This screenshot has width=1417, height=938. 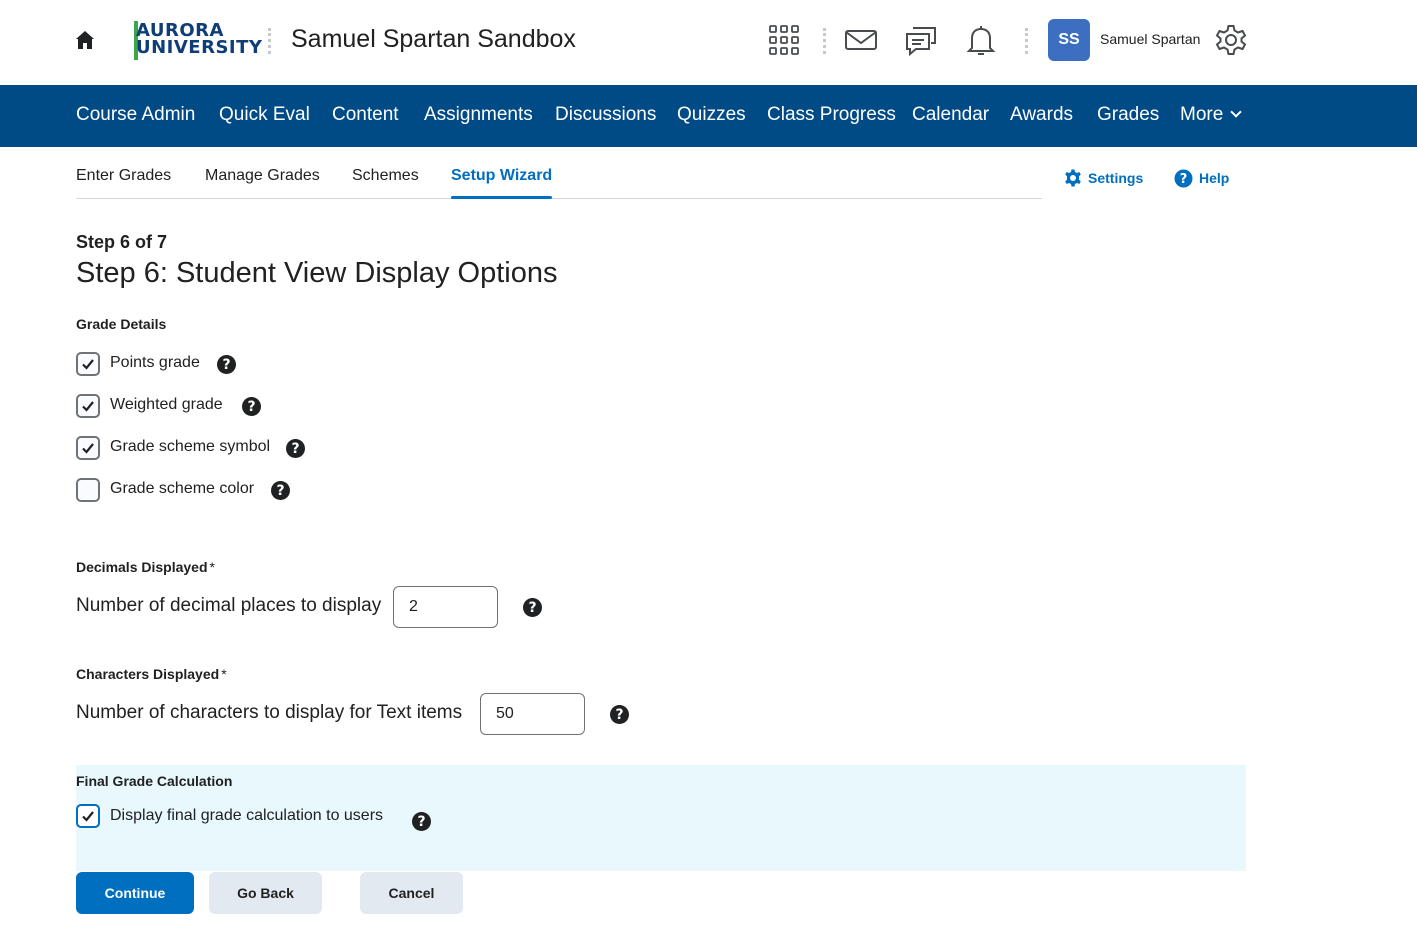 I want to click on display-final-grade-checkbox, so click(x=88, y=816).